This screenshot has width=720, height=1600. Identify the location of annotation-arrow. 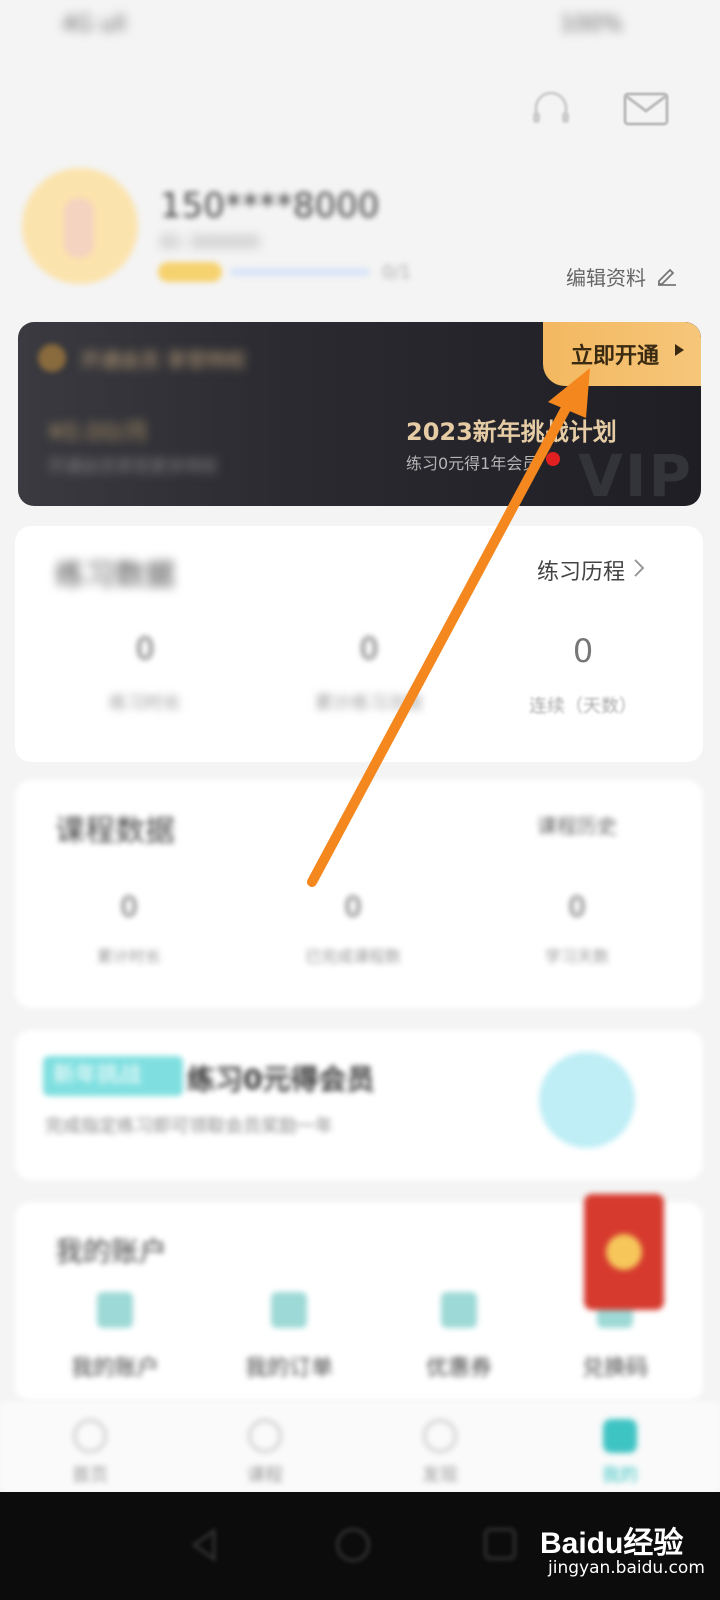
(448, 627).